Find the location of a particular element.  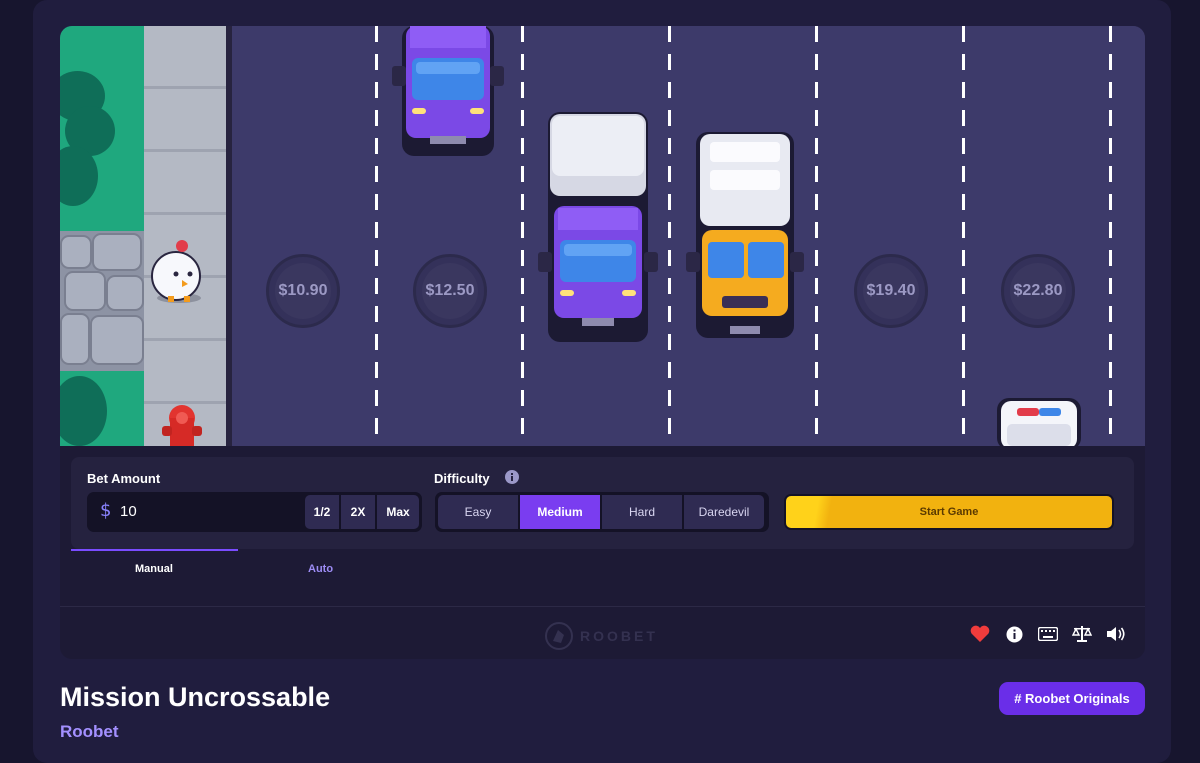

favorite-heart-icon is located at coordinates (980, 634).